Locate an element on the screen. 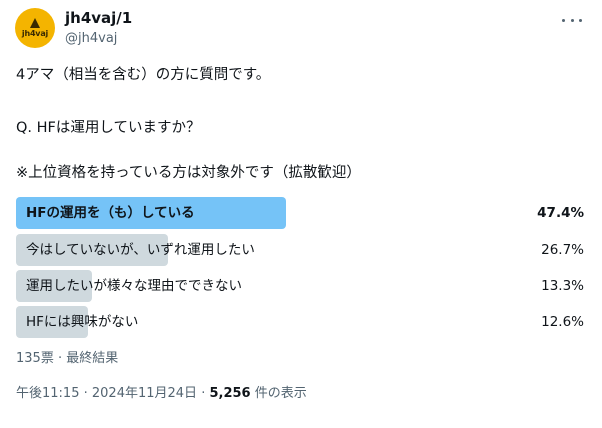  tweet-time: 午後11:15 is located at coordinates (48, 393).